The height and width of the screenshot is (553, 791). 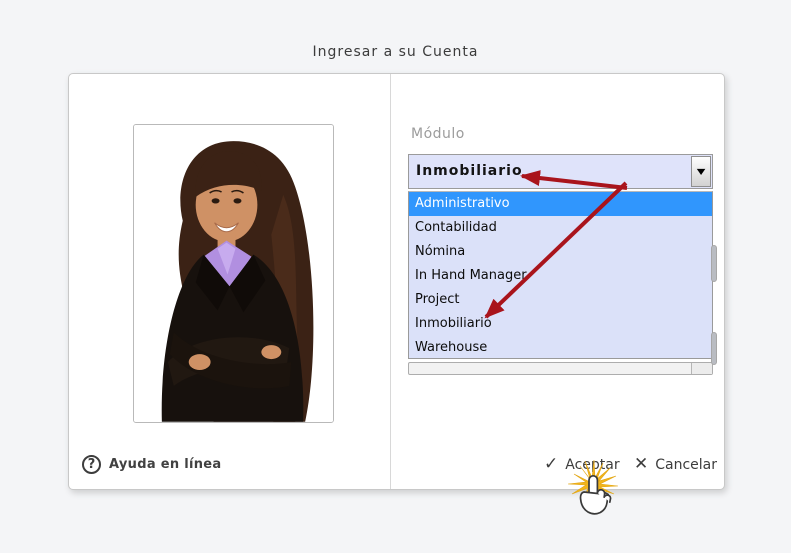 I want to click on cancel-label: Cancelar, so click(x=686, y=464).